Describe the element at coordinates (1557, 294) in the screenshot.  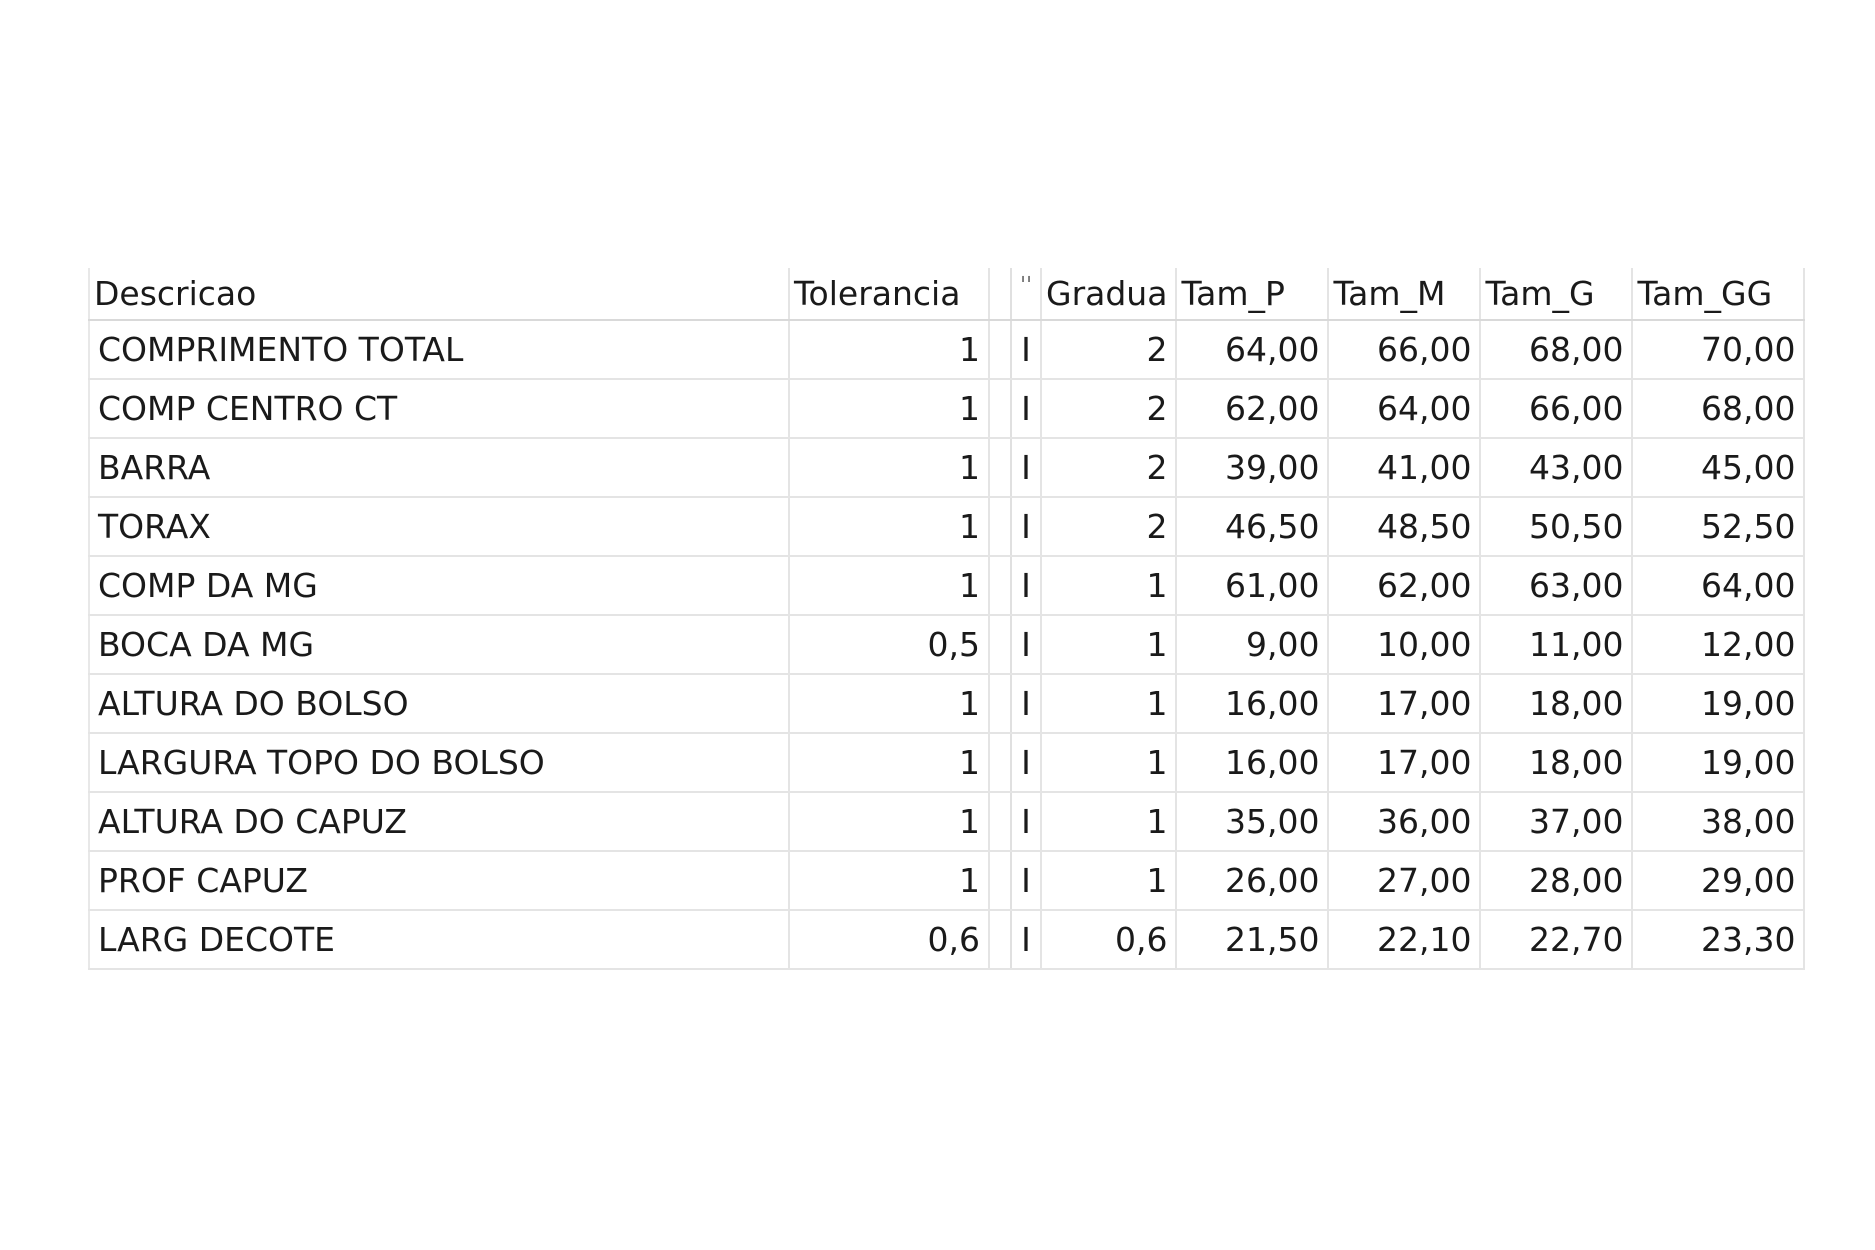
I see `column-header-tam-g: Tam_G` at that location.